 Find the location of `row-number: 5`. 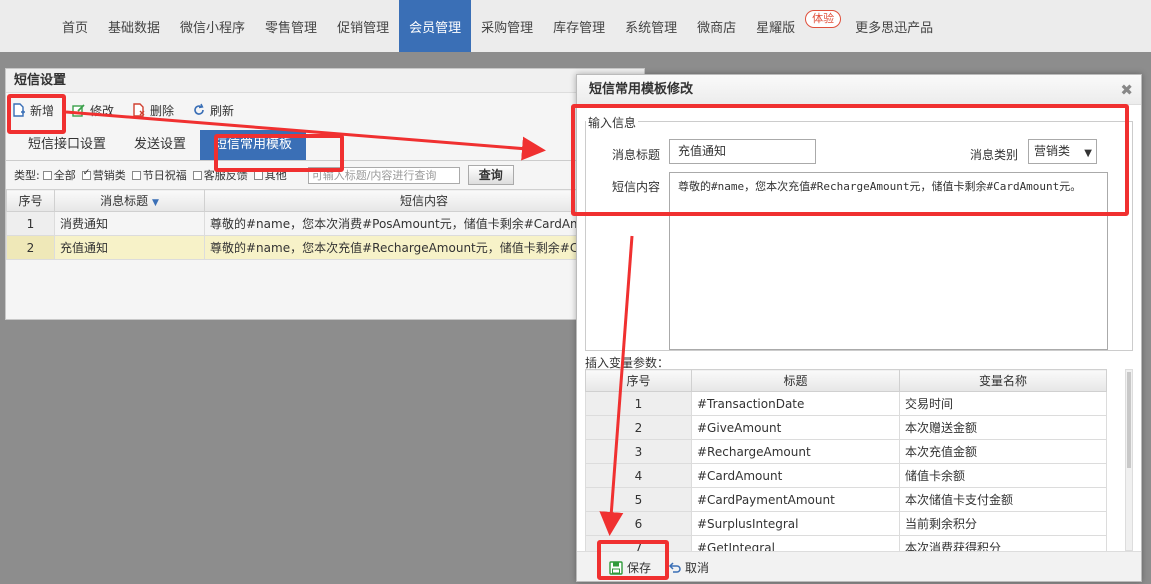

row-number: 5 is located at coordinates (638, 499).